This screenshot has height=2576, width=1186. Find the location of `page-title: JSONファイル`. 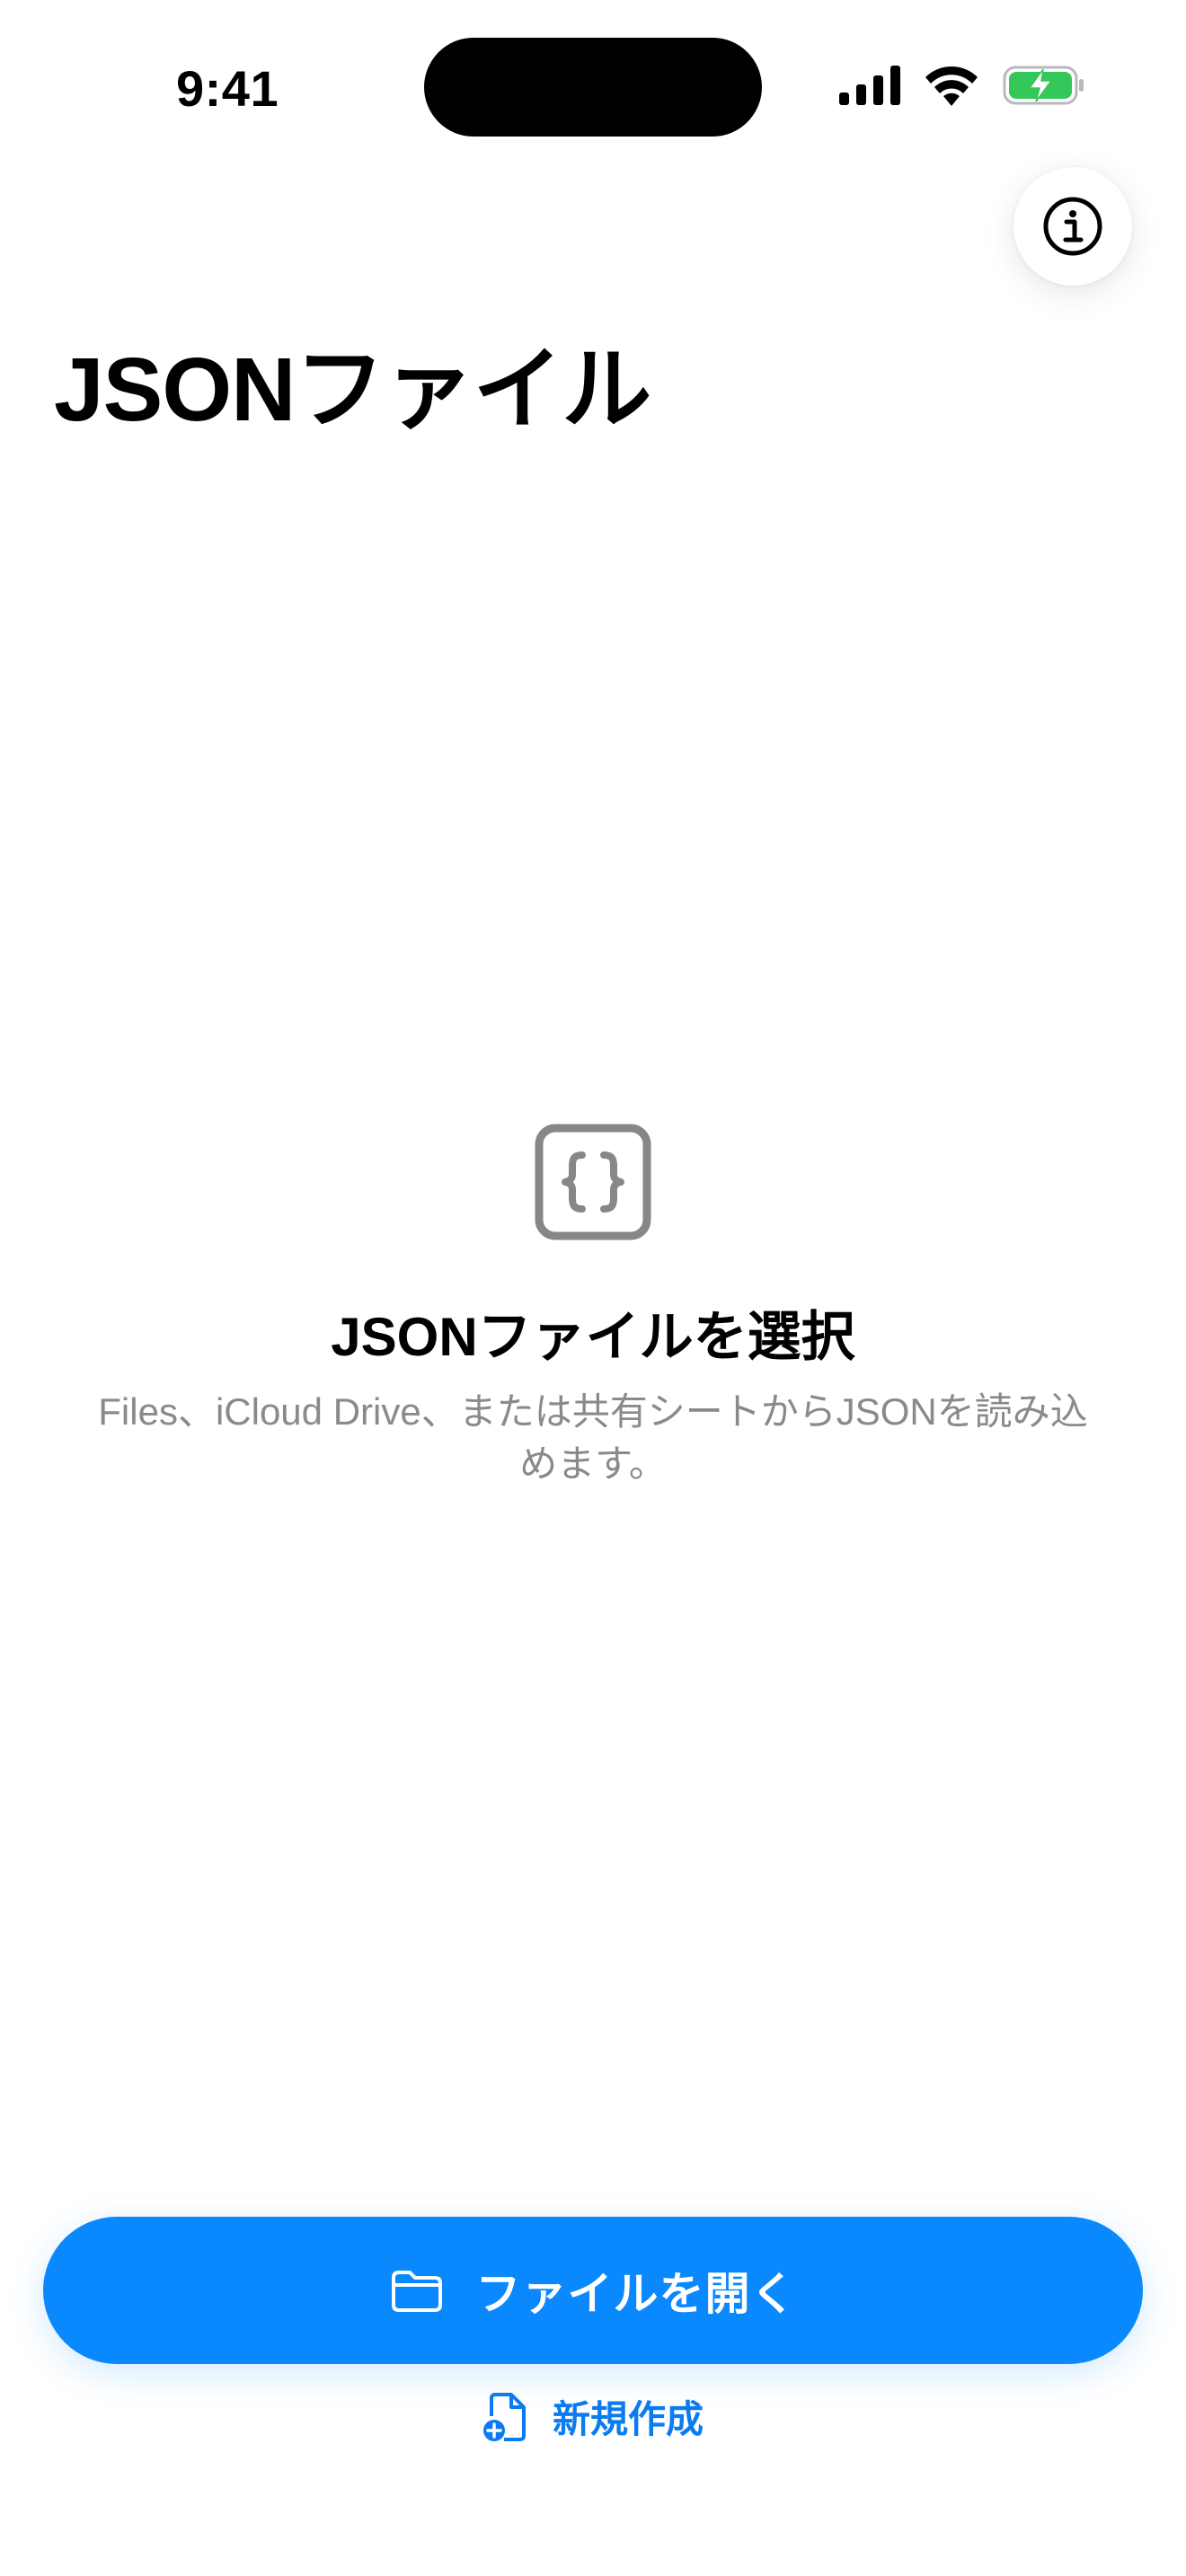

page-title: JSONファイル is located at coordinates (352, 390).